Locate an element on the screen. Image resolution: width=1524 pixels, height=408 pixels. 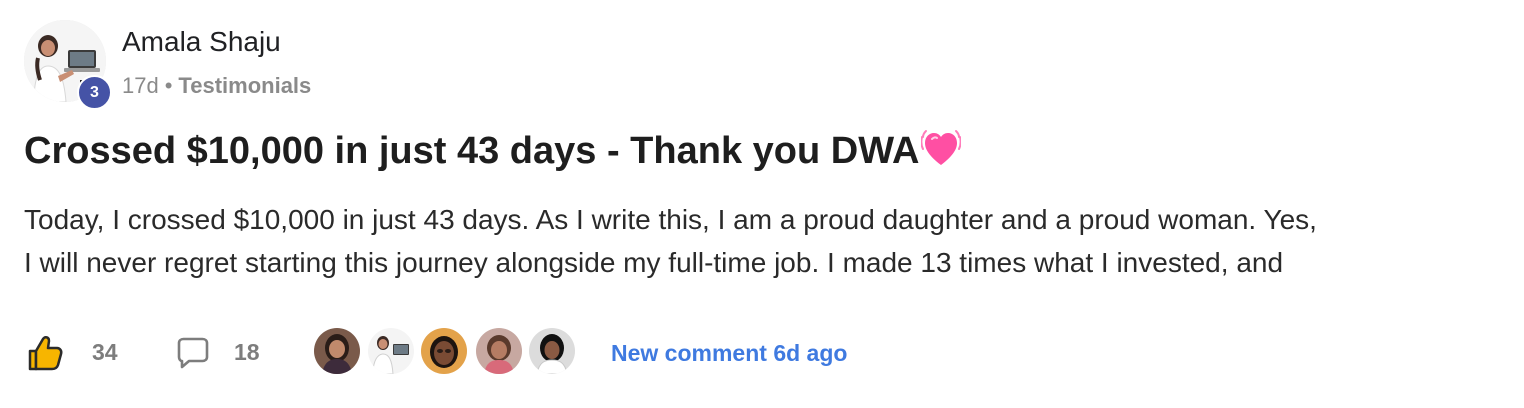
post-footer: 34 18 New comment 6d ago is located at coordinates (524, 352).